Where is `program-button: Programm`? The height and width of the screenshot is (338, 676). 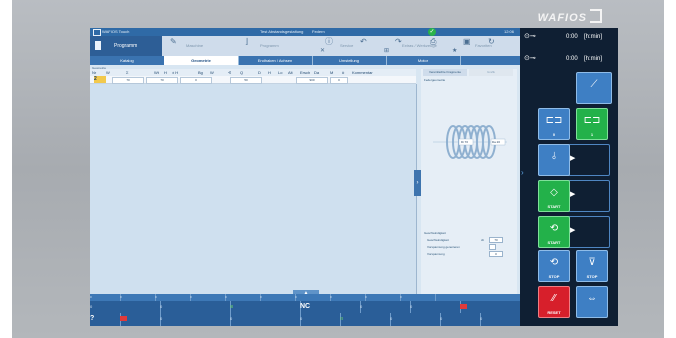
program-button: Programm is located at coordinates (126, 46).